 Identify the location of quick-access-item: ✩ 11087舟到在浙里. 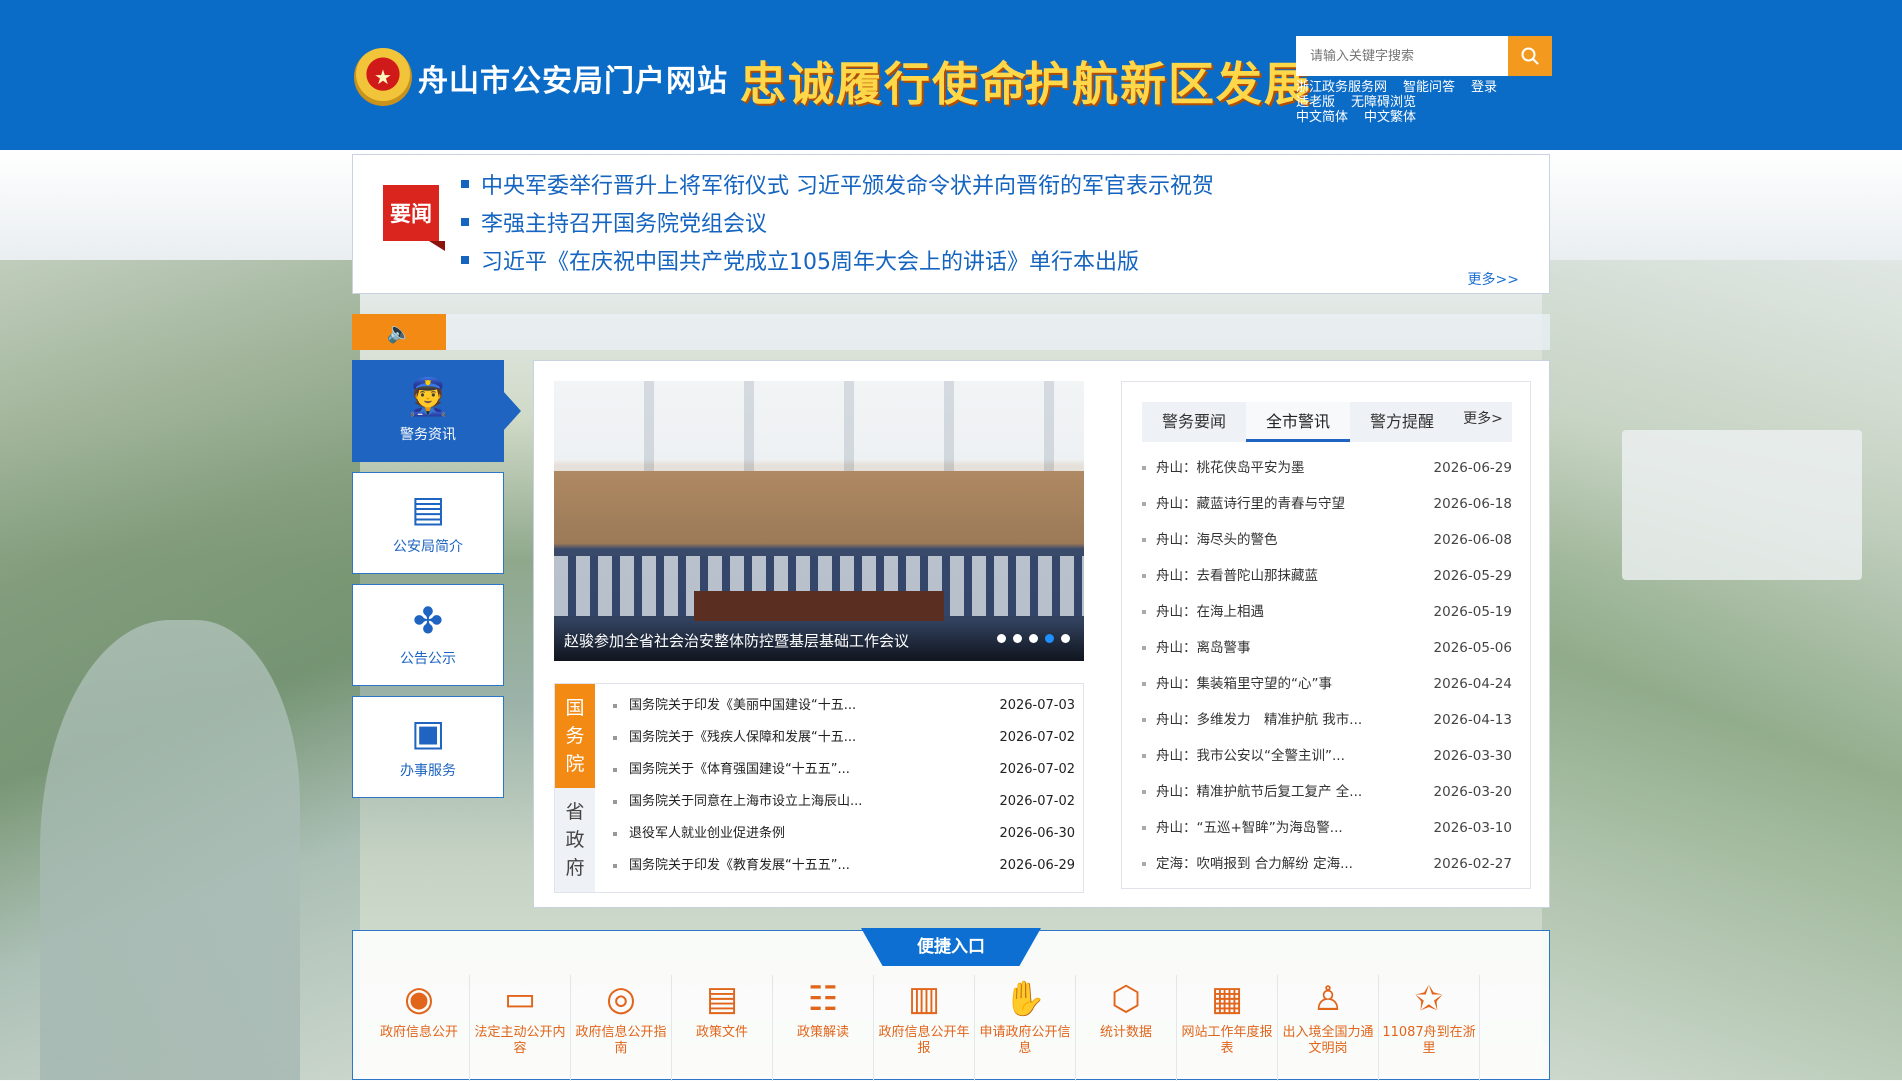
(1429, 1028).